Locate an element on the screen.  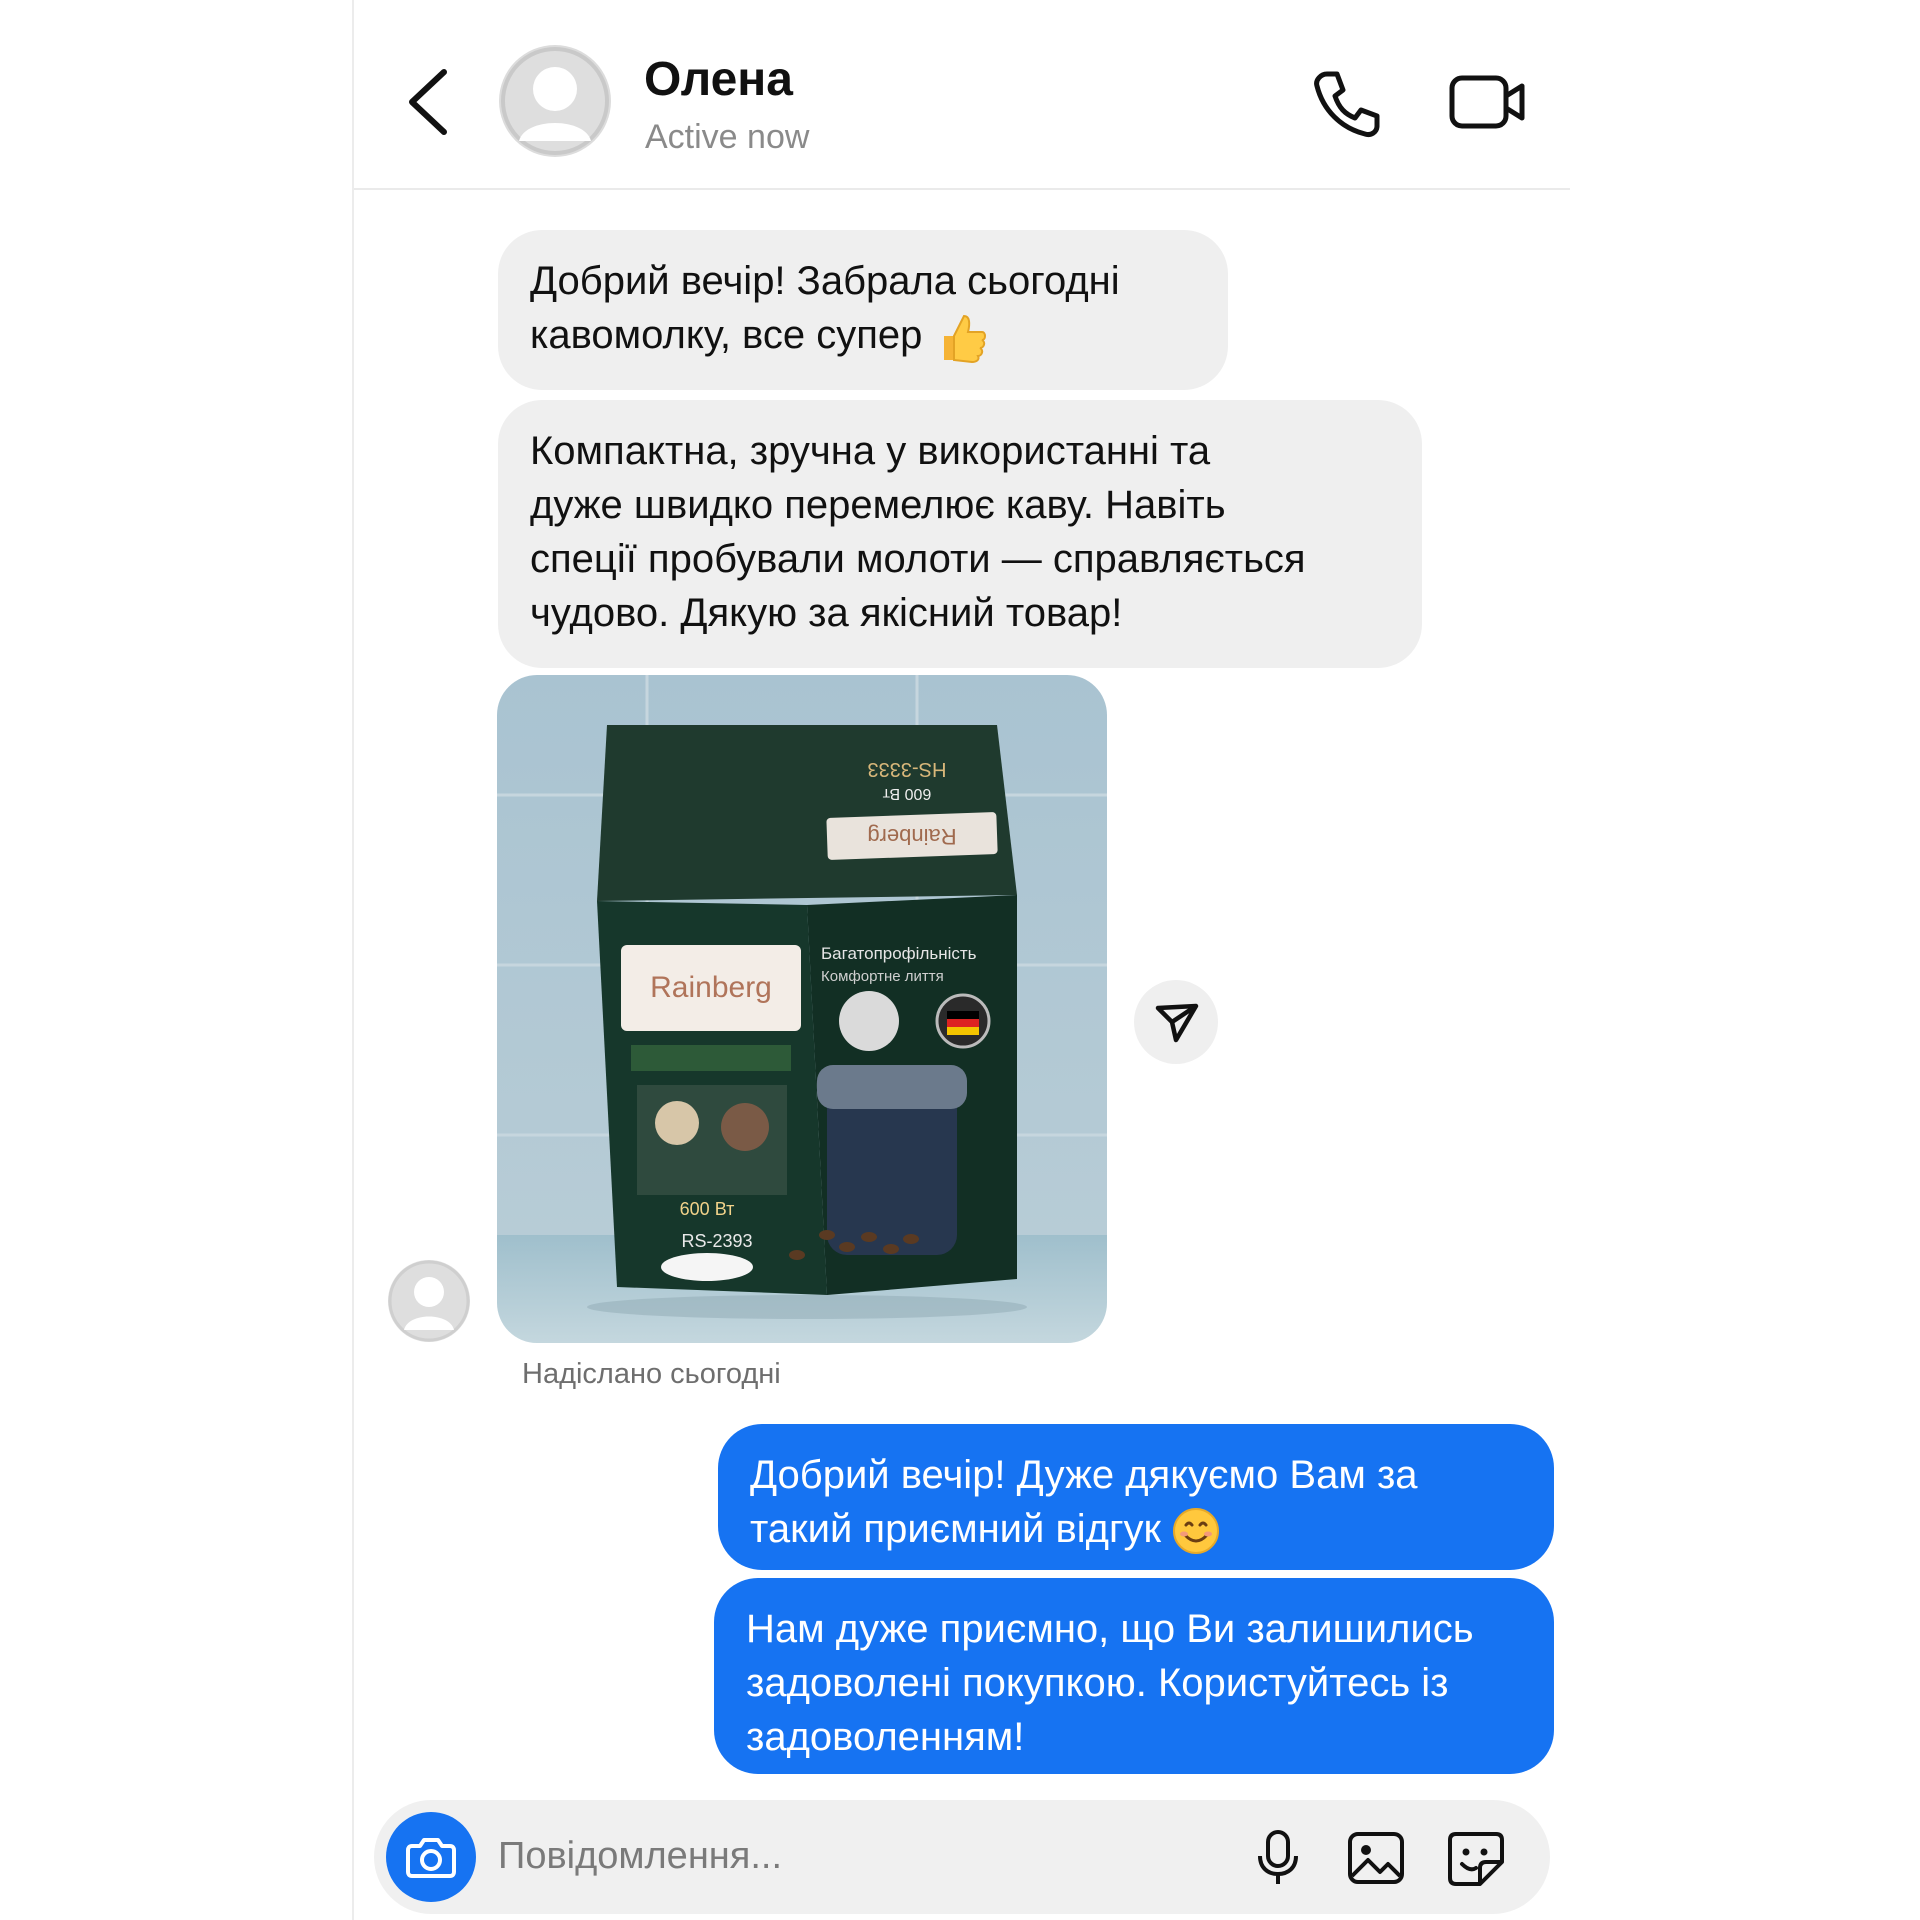
message-line: спеції пробували молоти — справляється is located at coordinates (918, 559).